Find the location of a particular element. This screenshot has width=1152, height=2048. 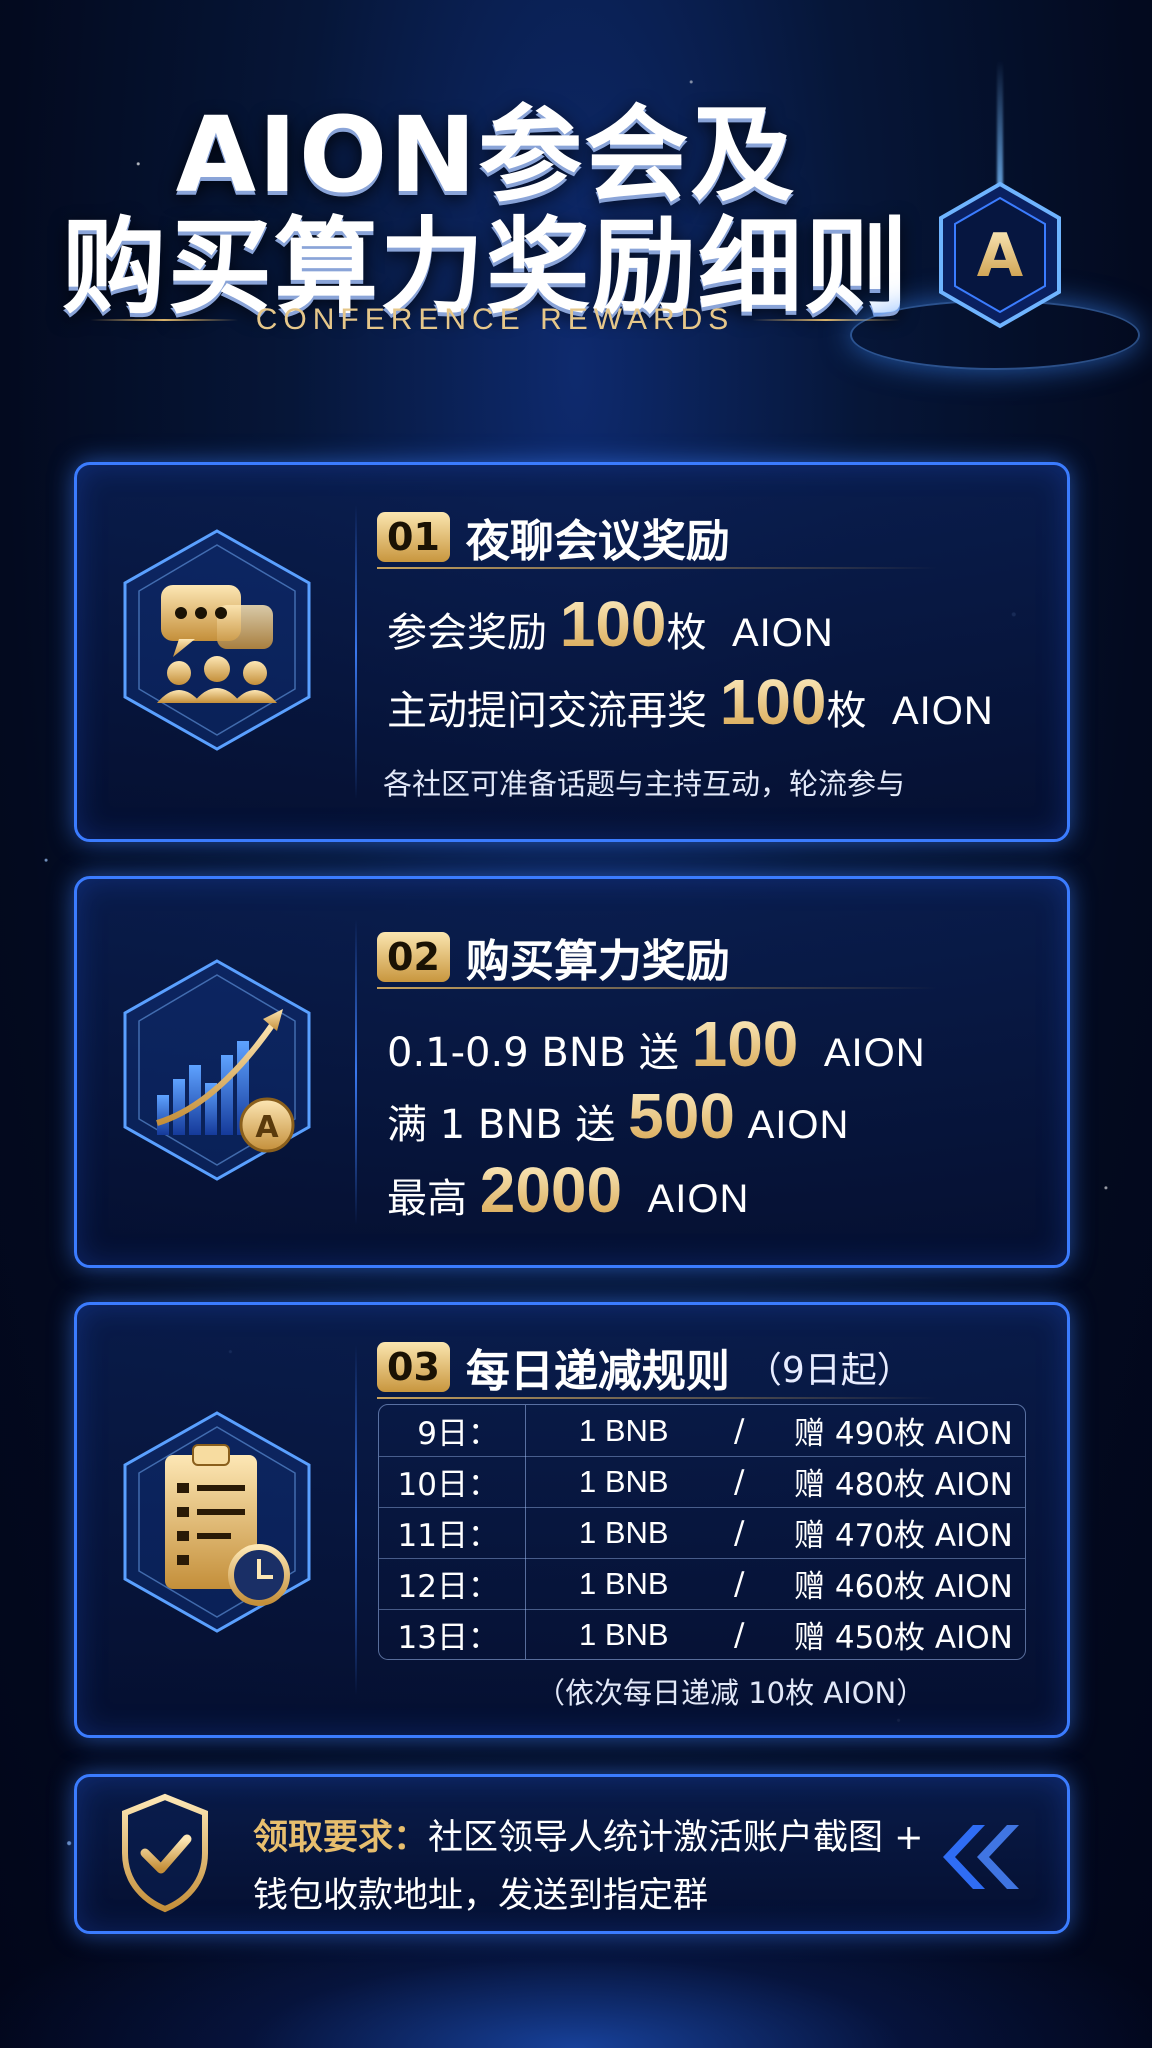

section-title: 购买算力奖励 is located at coordinates (597, 961).